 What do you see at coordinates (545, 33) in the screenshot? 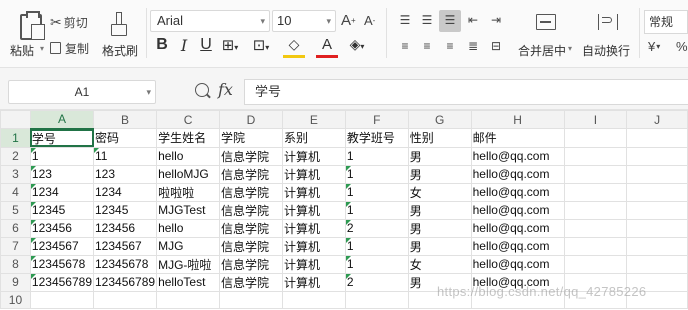
I see `merge-center-button: 合并居中 ▾` at bounding box center [545, 33].